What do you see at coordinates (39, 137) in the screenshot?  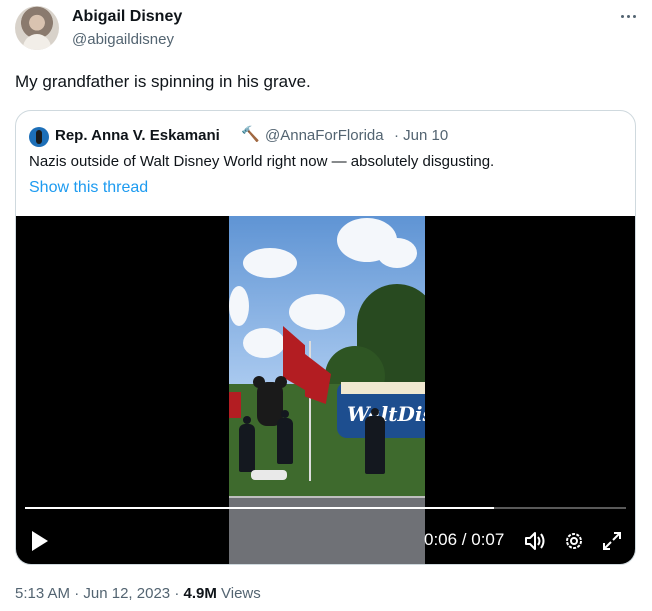 I see `quoted-author-avatar` at bounding box center [39, 137].